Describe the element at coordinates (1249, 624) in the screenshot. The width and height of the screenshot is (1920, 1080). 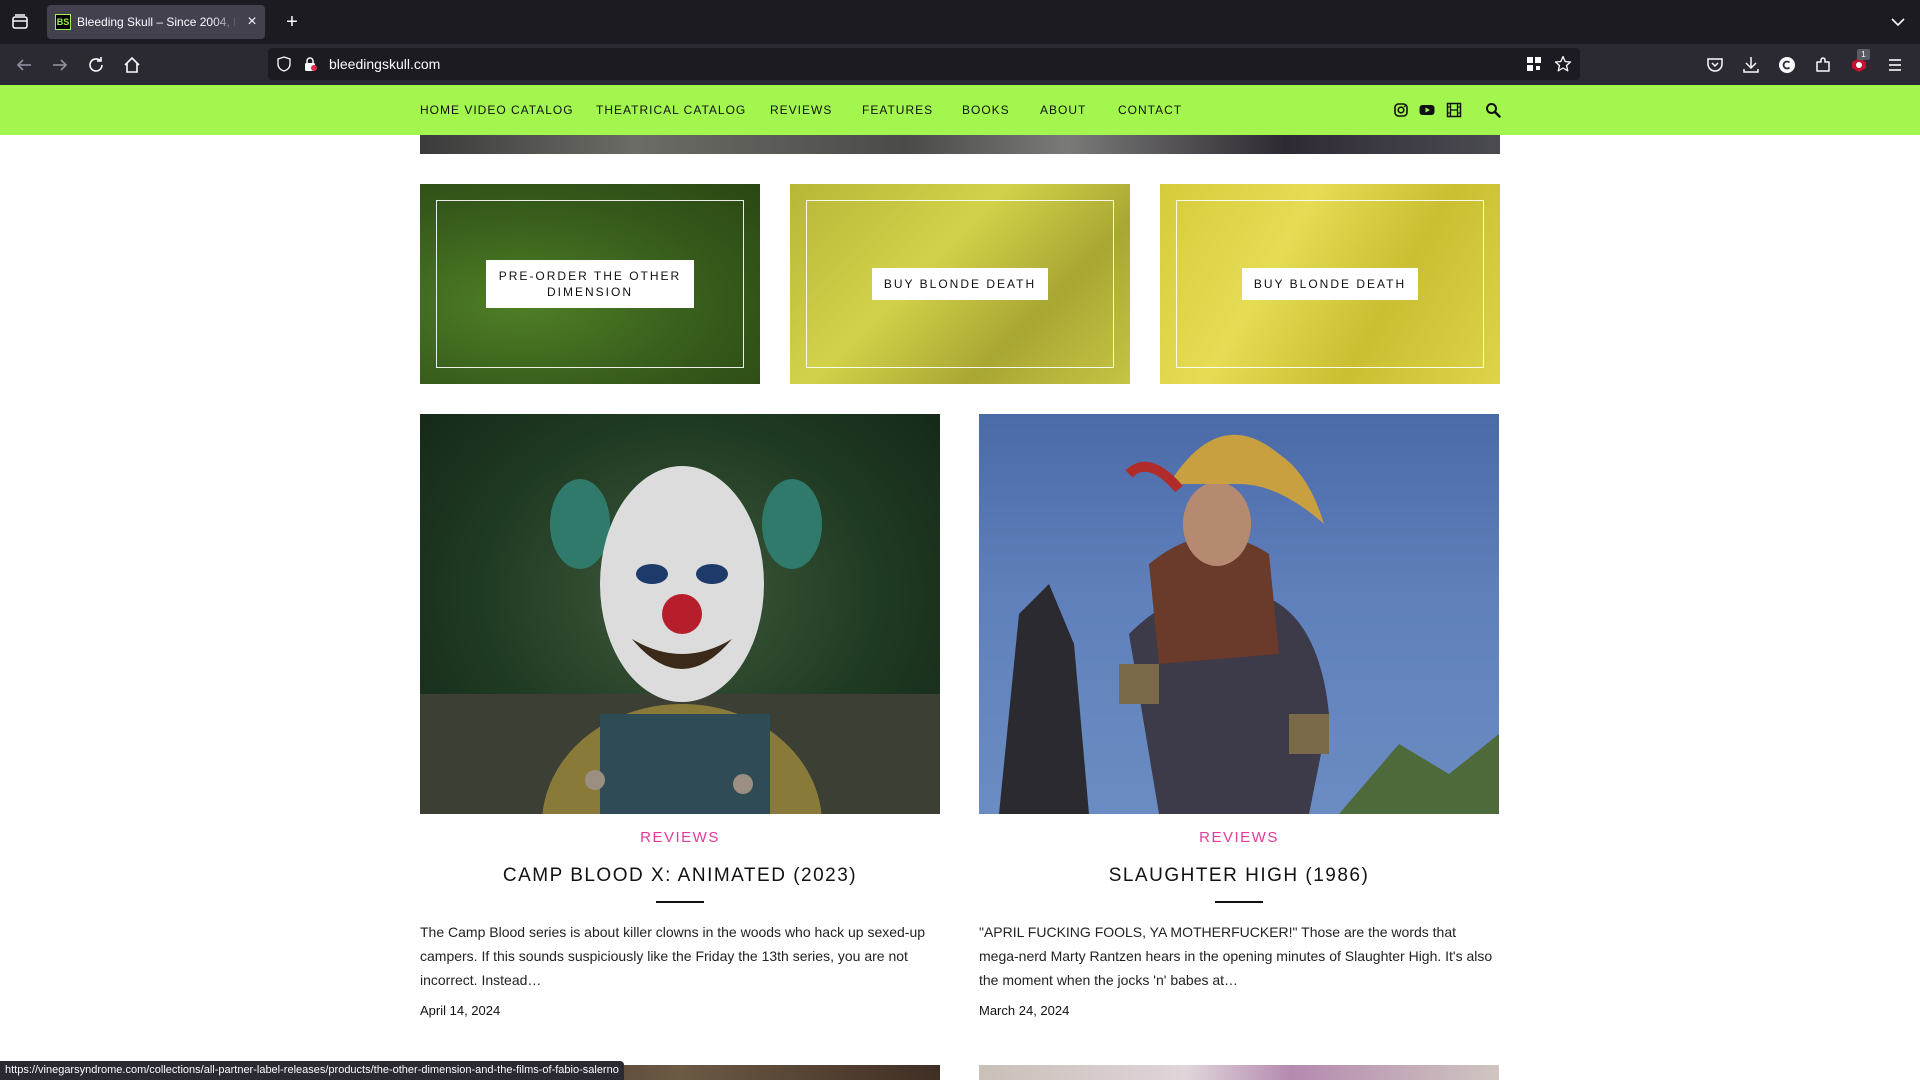
I see `jester-image` at that location.